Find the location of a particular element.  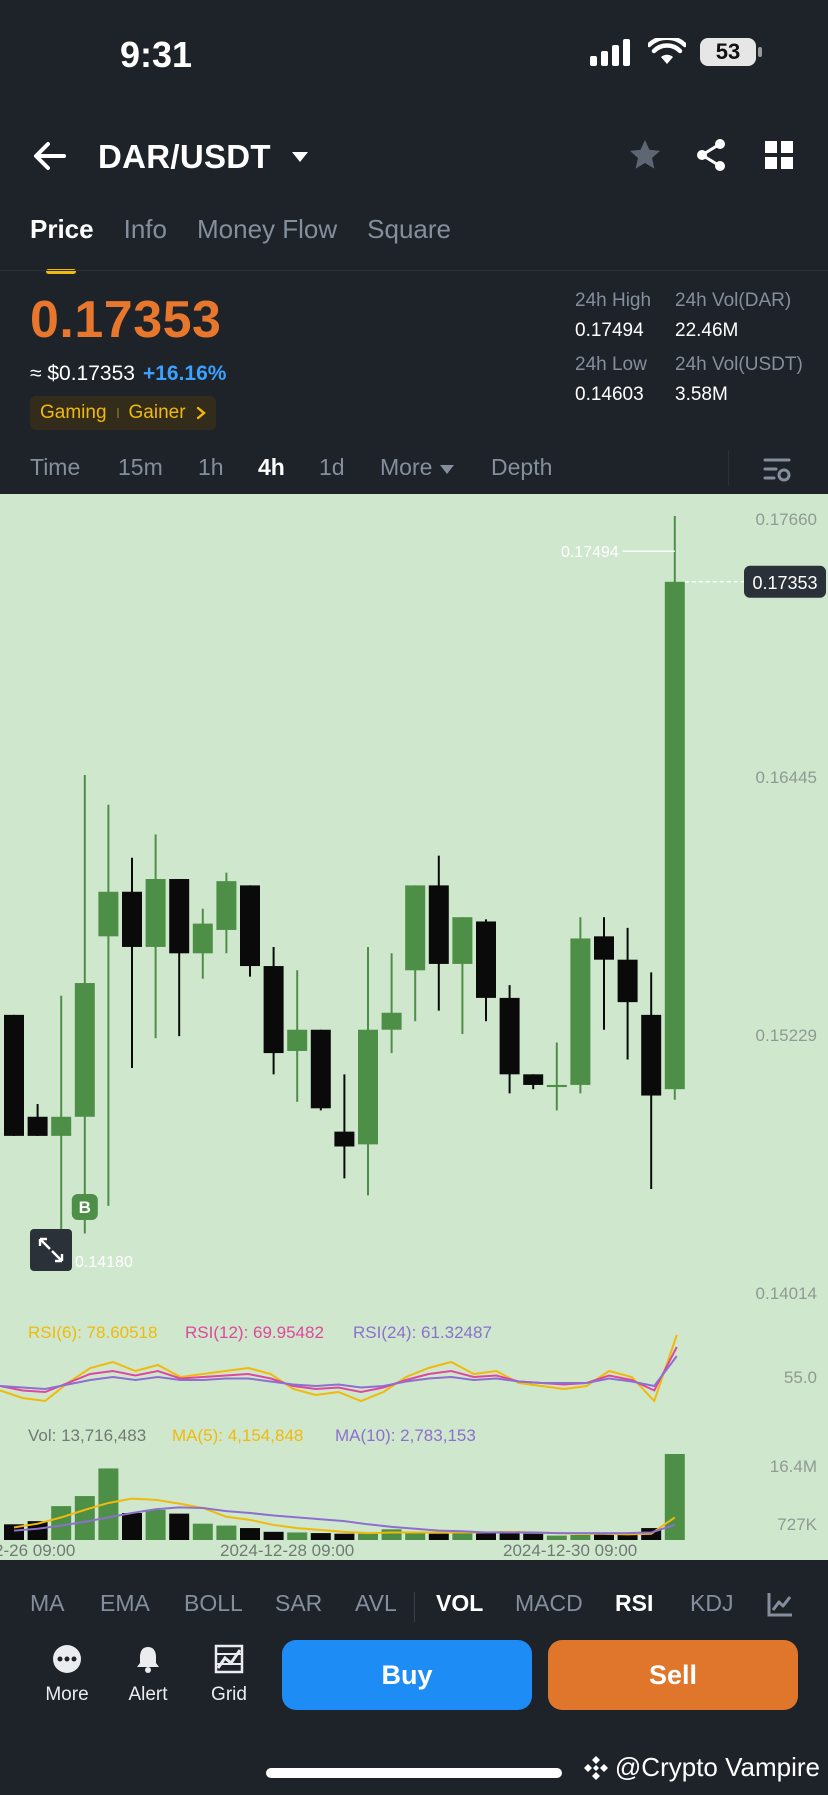

indicator-tabs: MA EMA BOLL SAR AVL VOL MACD RSI KDJ is located at coordinates (414, 1606).